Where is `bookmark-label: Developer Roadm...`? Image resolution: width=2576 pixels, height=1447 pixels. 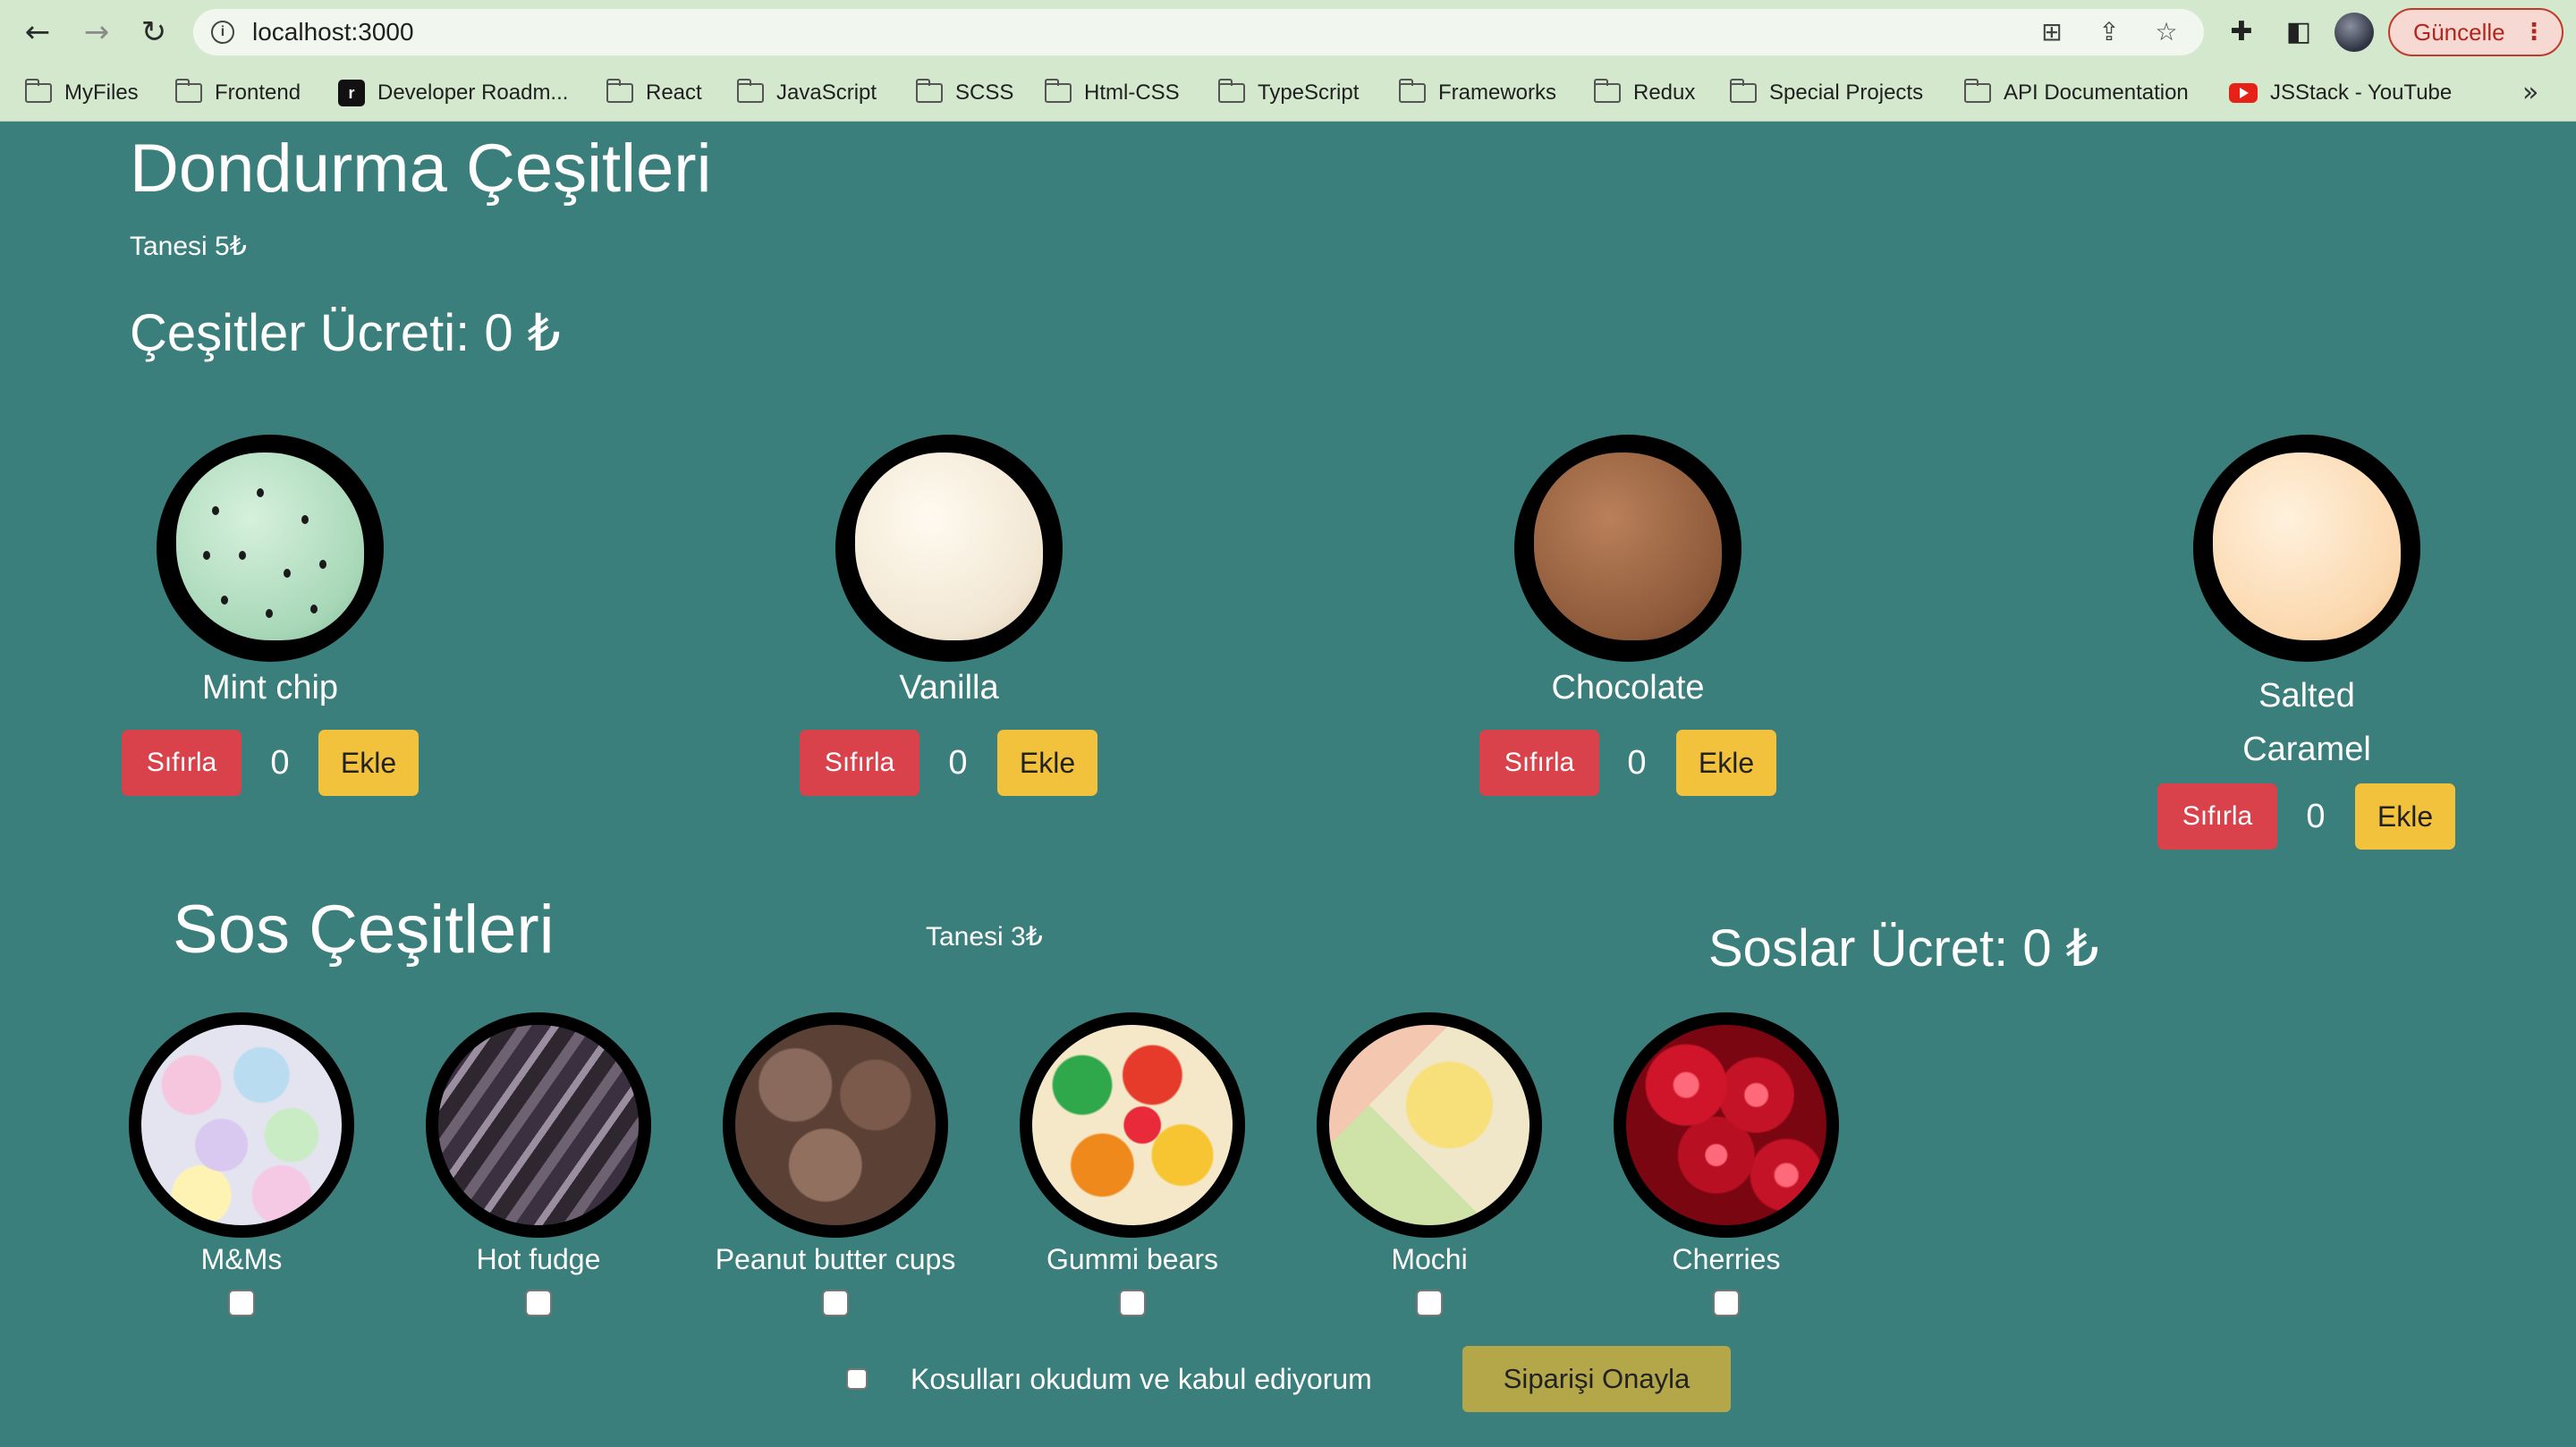 bookmark-label: Developer Roadm... is located at coordinates (473, 92).